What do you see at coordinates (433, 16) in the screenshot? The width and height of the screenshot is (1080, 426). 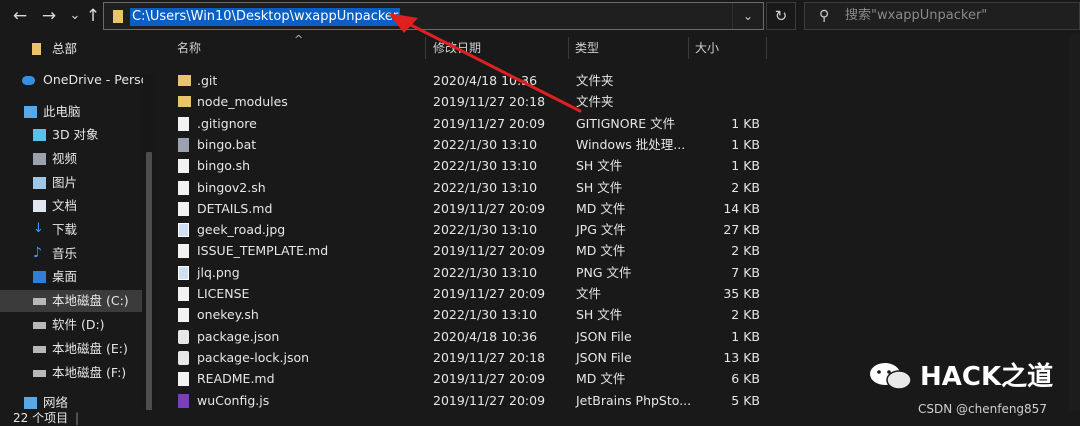 I see `address-bar: C:\Users\Win10\Desktop\wxappUnpacker ⌄` at bounding box center [433, 16].